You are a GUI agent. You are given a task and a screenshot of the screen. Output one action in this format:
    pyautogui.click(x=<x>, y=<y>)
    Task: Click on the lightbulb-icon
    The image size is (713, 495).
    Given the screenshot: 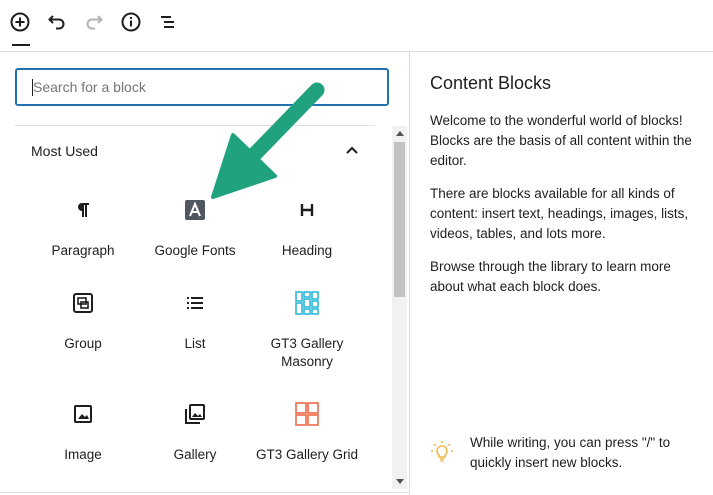 What is the action you would take?
    pyautogui.click(x=442, y=452)
    